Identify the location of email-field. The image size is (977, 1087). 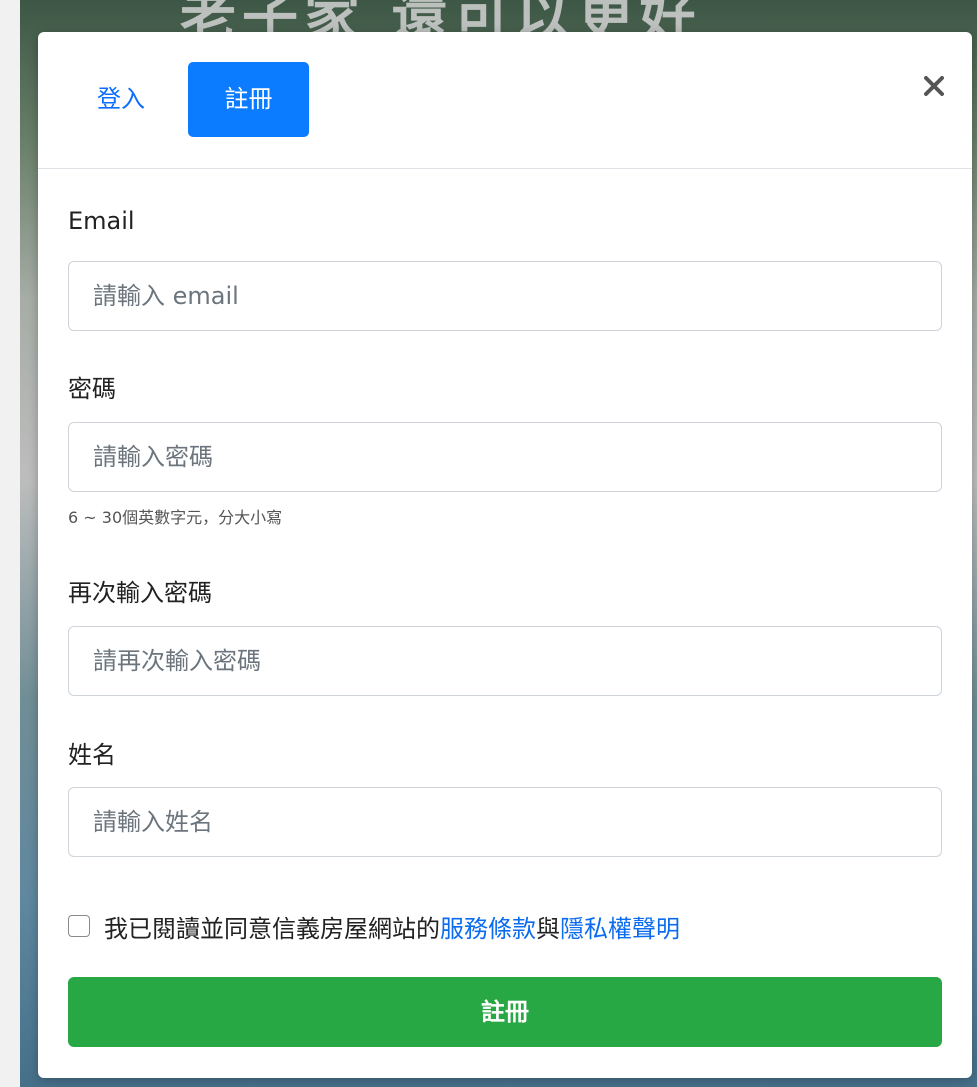
(505, 296).